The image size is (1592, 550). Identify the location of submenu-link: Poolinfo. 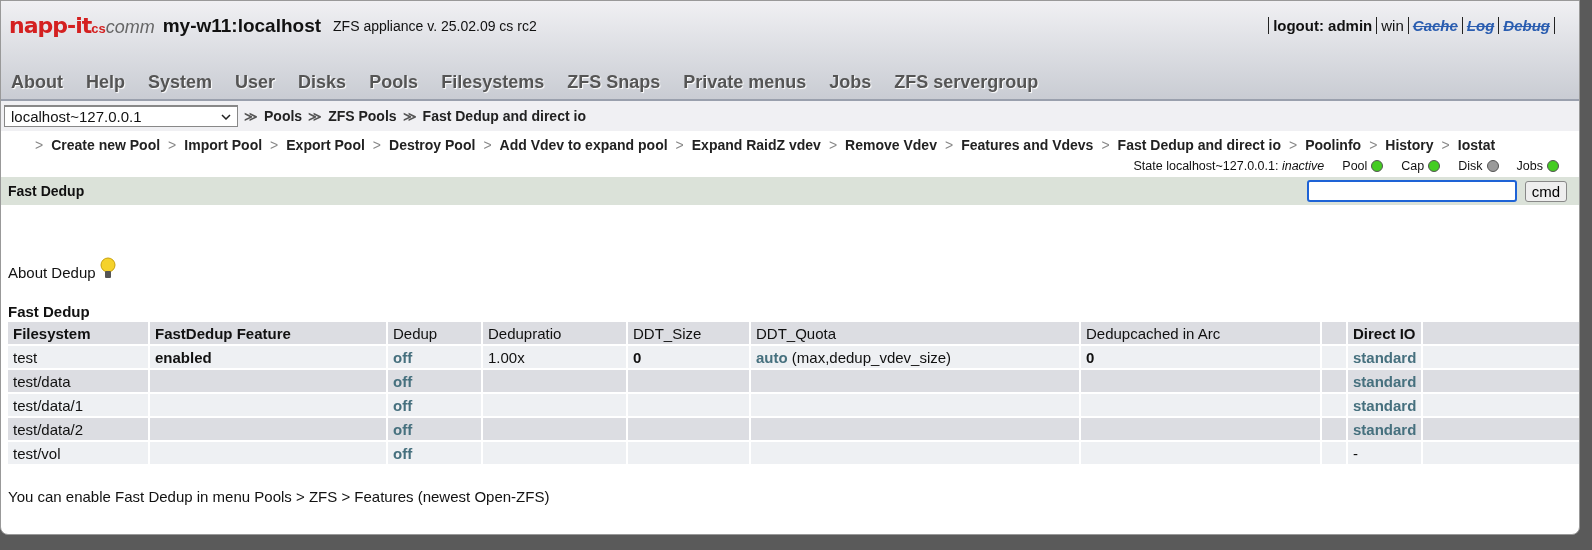
(1333, 145).